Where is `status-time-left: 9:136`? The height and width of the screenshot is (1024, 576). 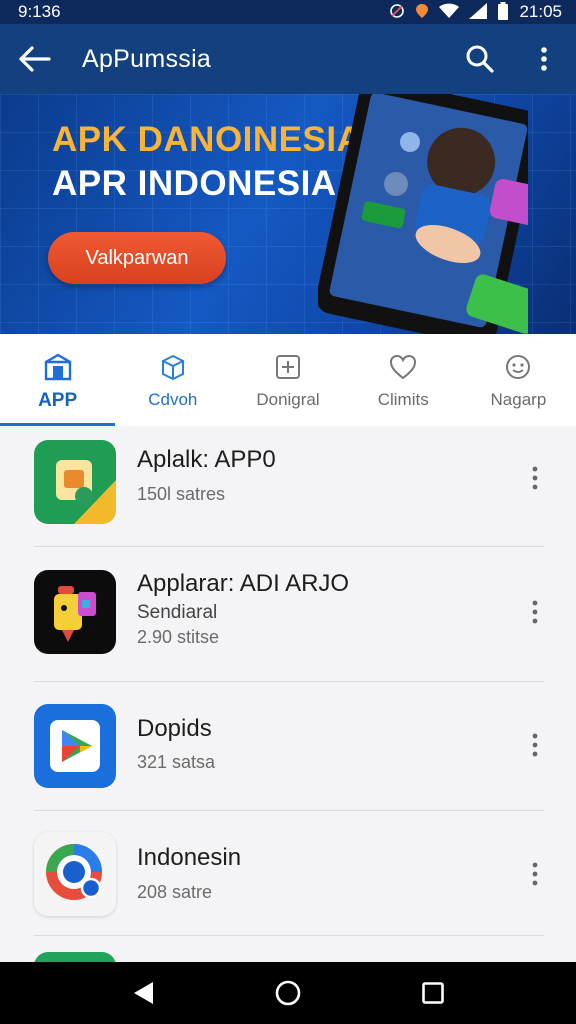
status-time-left: 9:136 is located at coordinates (39, 11).